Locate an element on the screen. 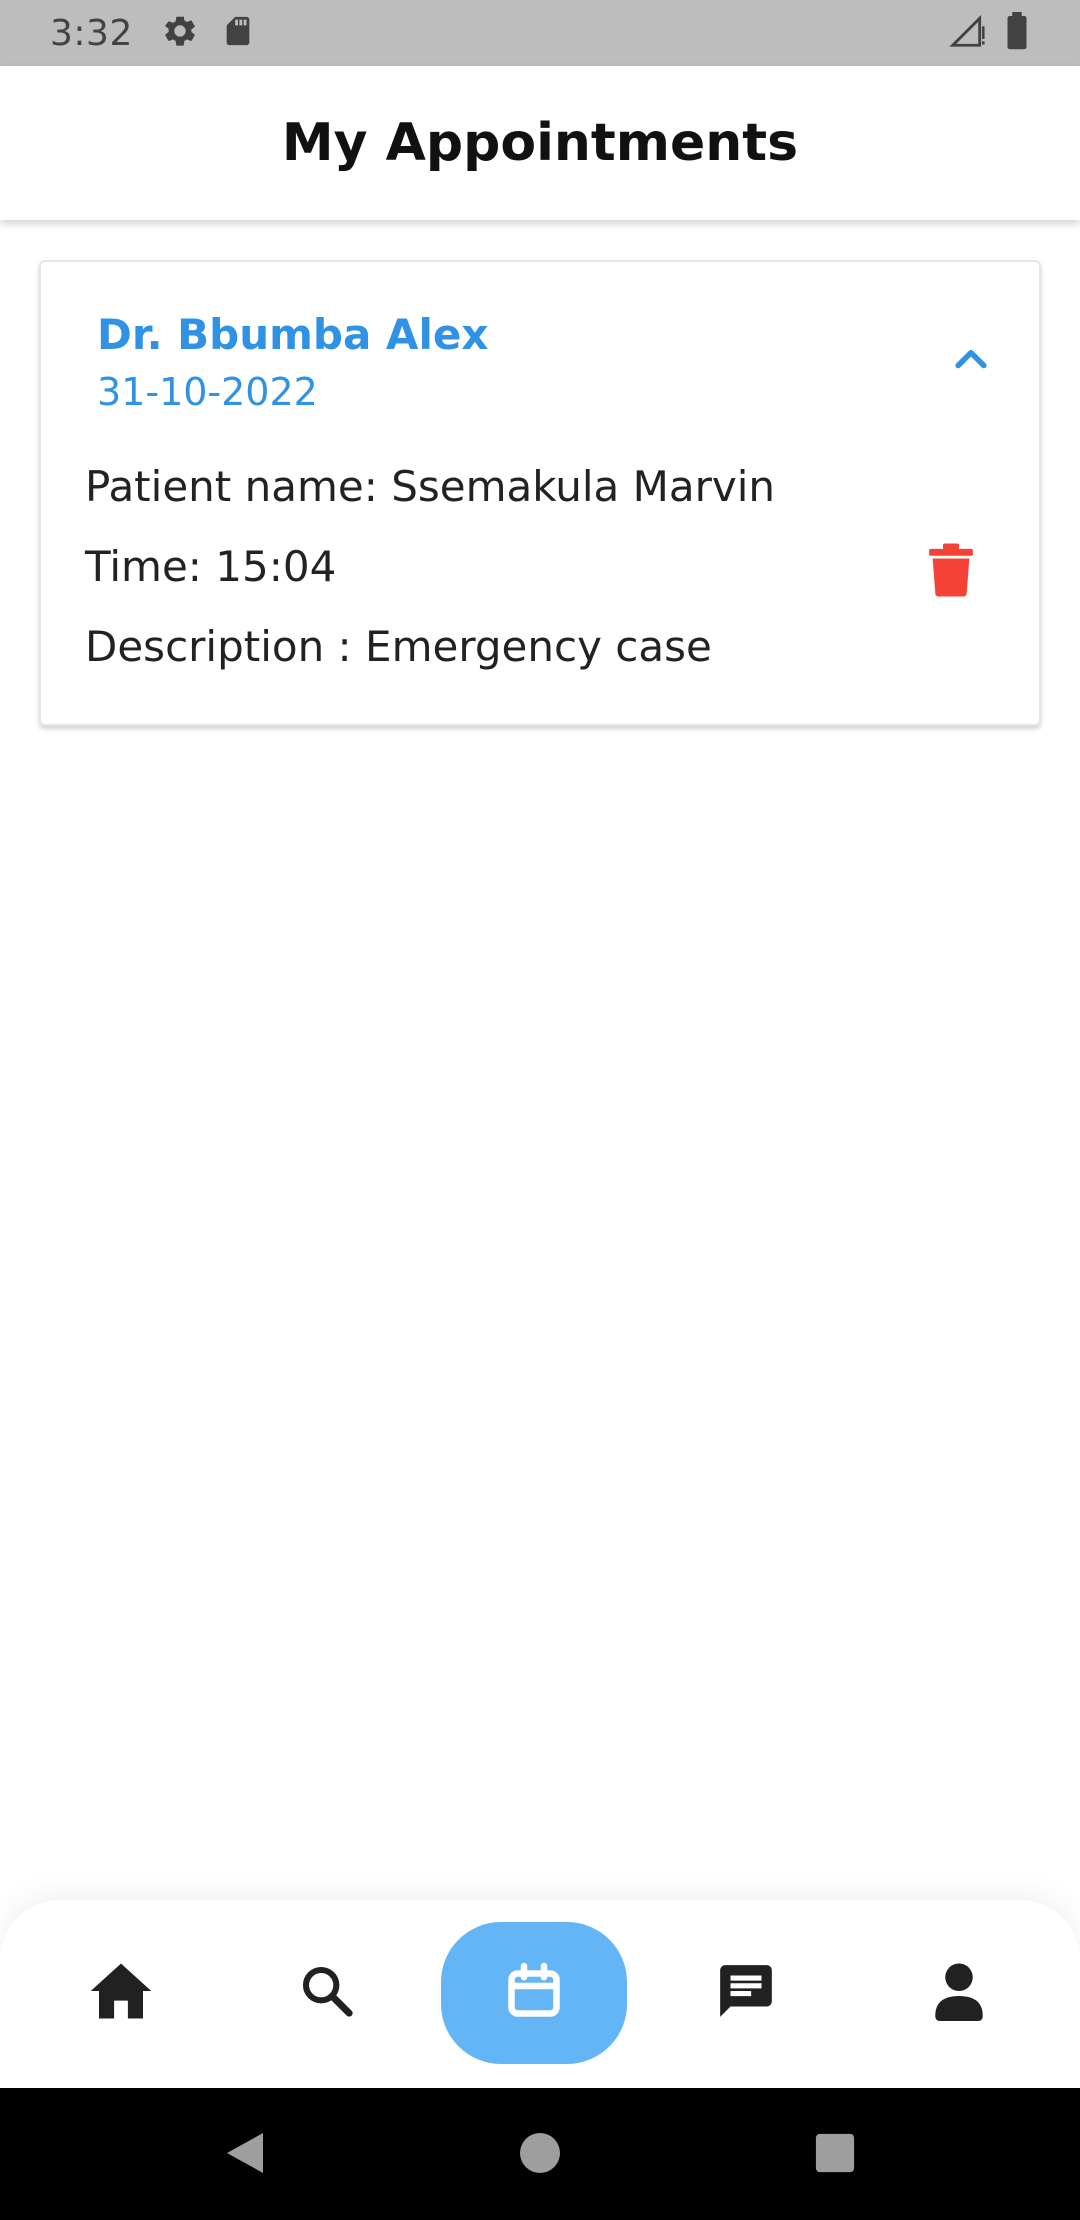 Image resolution: width=1080 pixels, height=2220 pixels. patient-name: Patient name: Ssemakula Marvin is located at coordinates (430, 486).